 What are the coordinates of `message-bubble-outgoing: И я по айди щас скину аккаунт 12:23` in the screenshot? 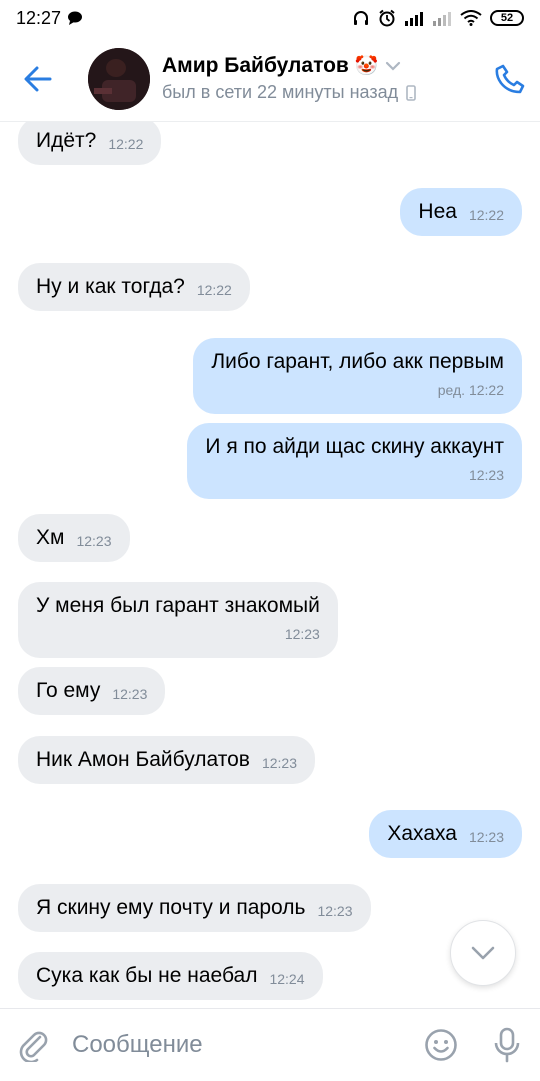 It's located at (354, 461).